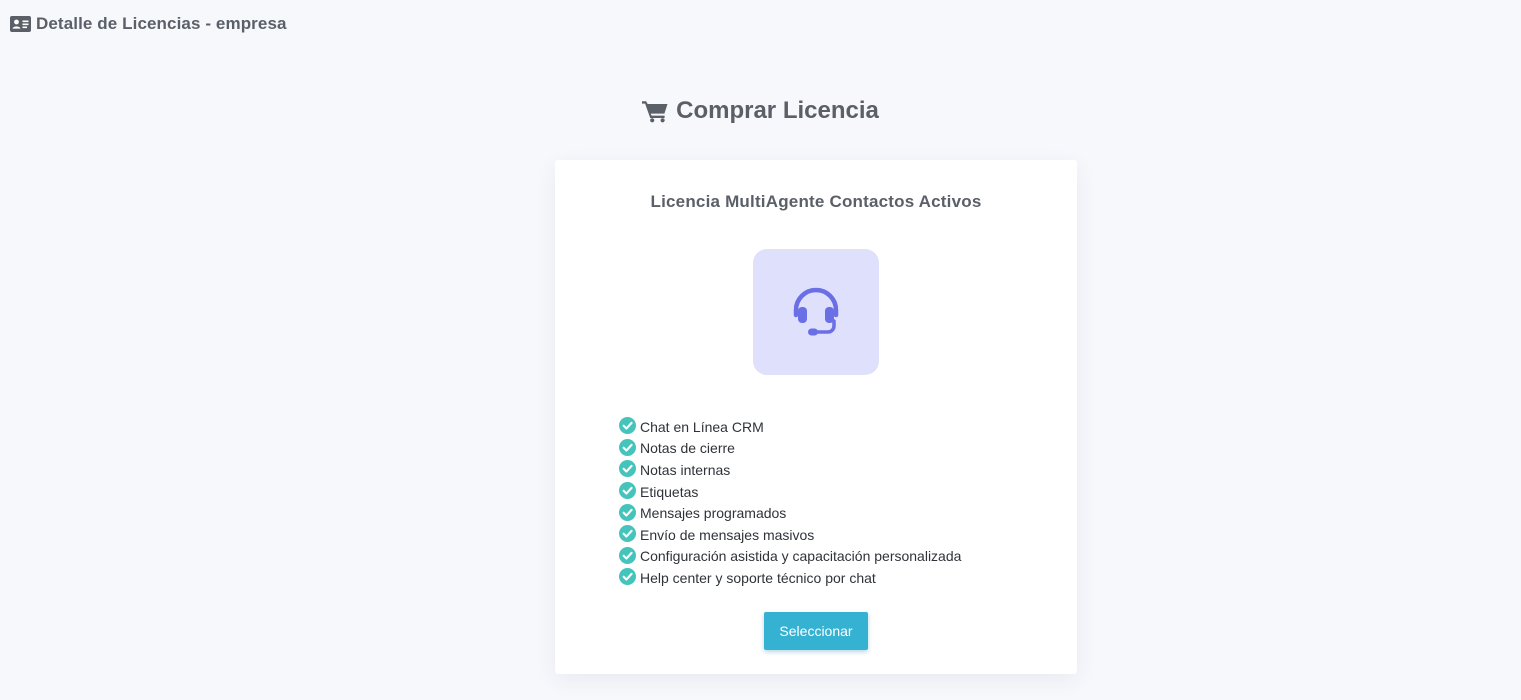 The width and height of the screenshot is (1521, 700). Describe the element at coordinates (816, 201) in the screenshot. I see `license-title: Licencia MultiAgente Contactos Activos` at that location.